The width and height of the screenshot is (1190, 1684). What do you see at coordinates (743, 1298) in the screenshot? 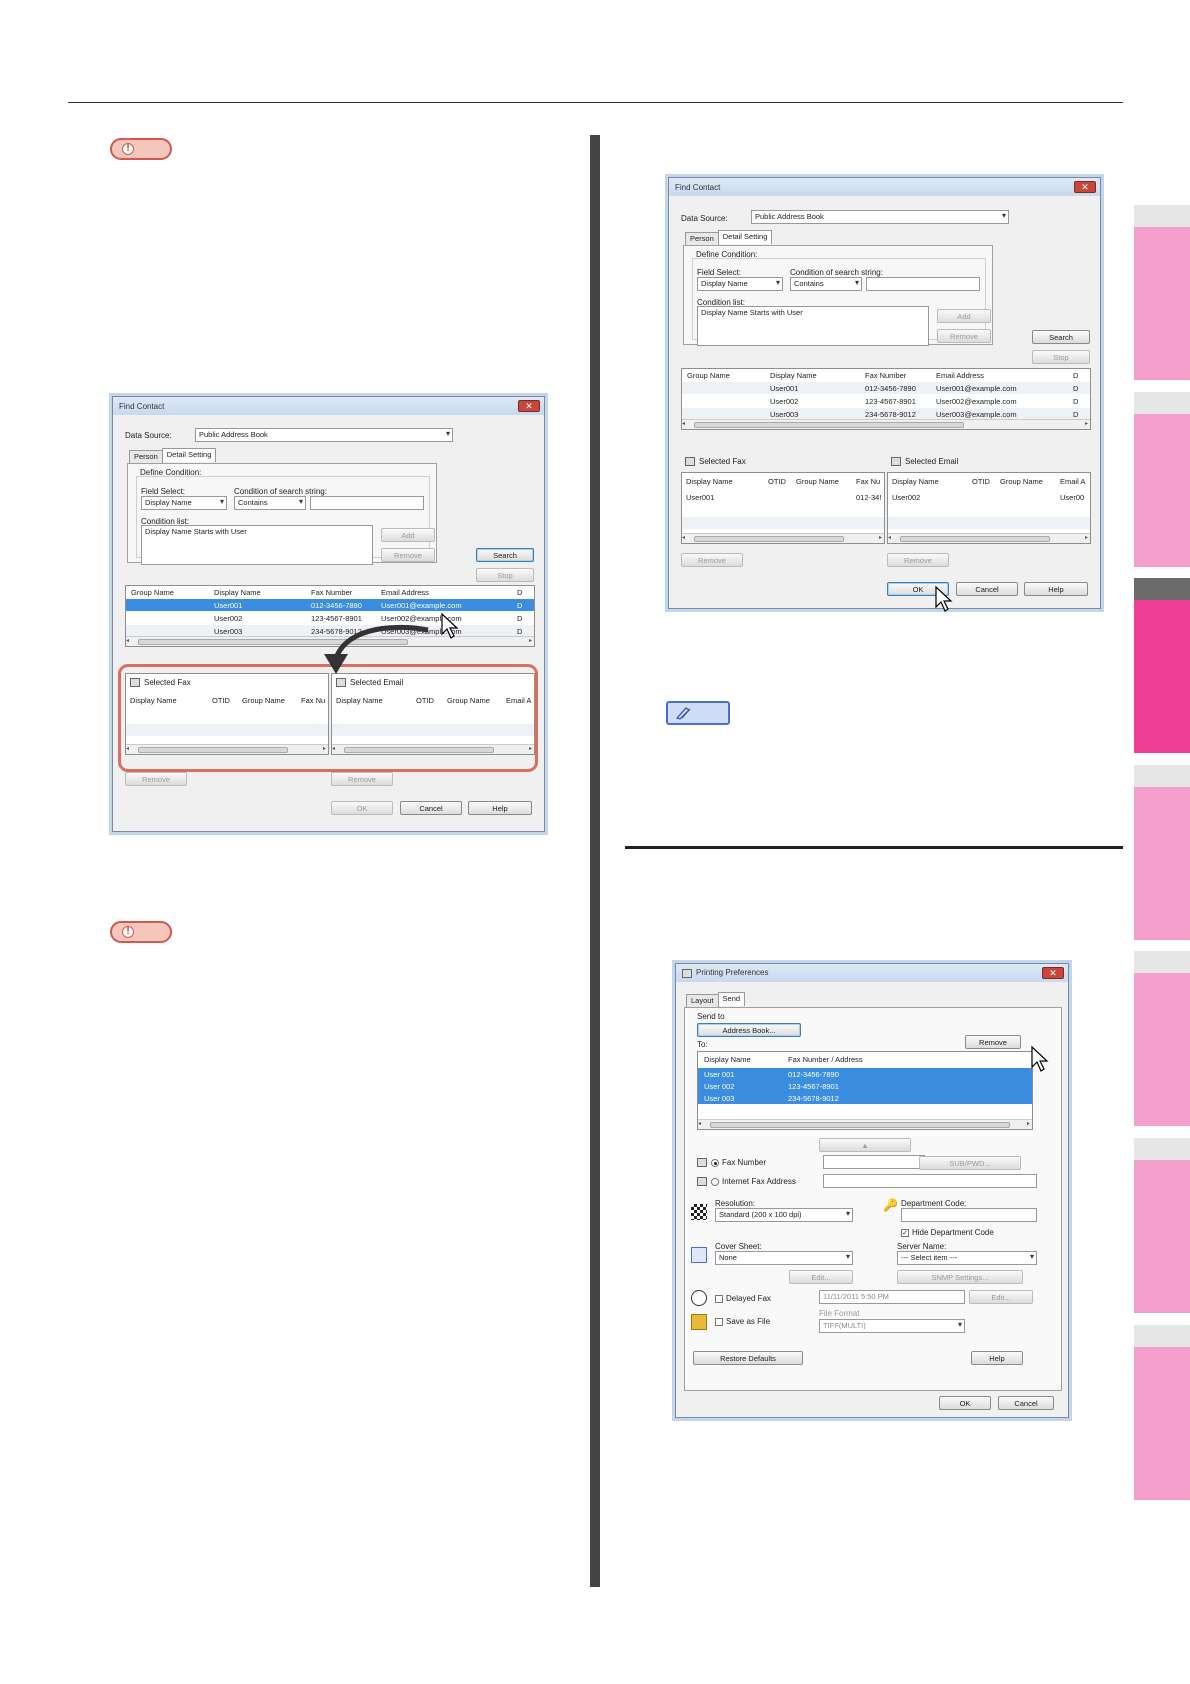
I see `delayed-fax-option: Delayed Fax` at bounding box center [743, 1298].